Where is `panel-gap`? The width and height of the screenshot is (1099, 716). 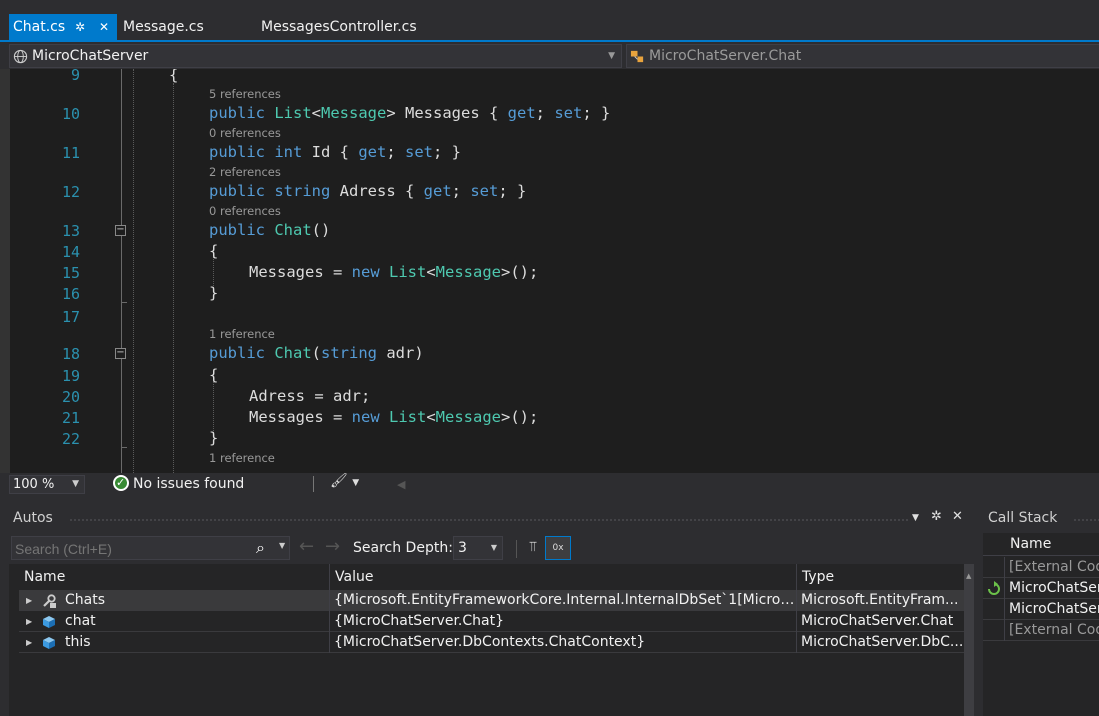
panel-gap is located at coordinates (549, 501).